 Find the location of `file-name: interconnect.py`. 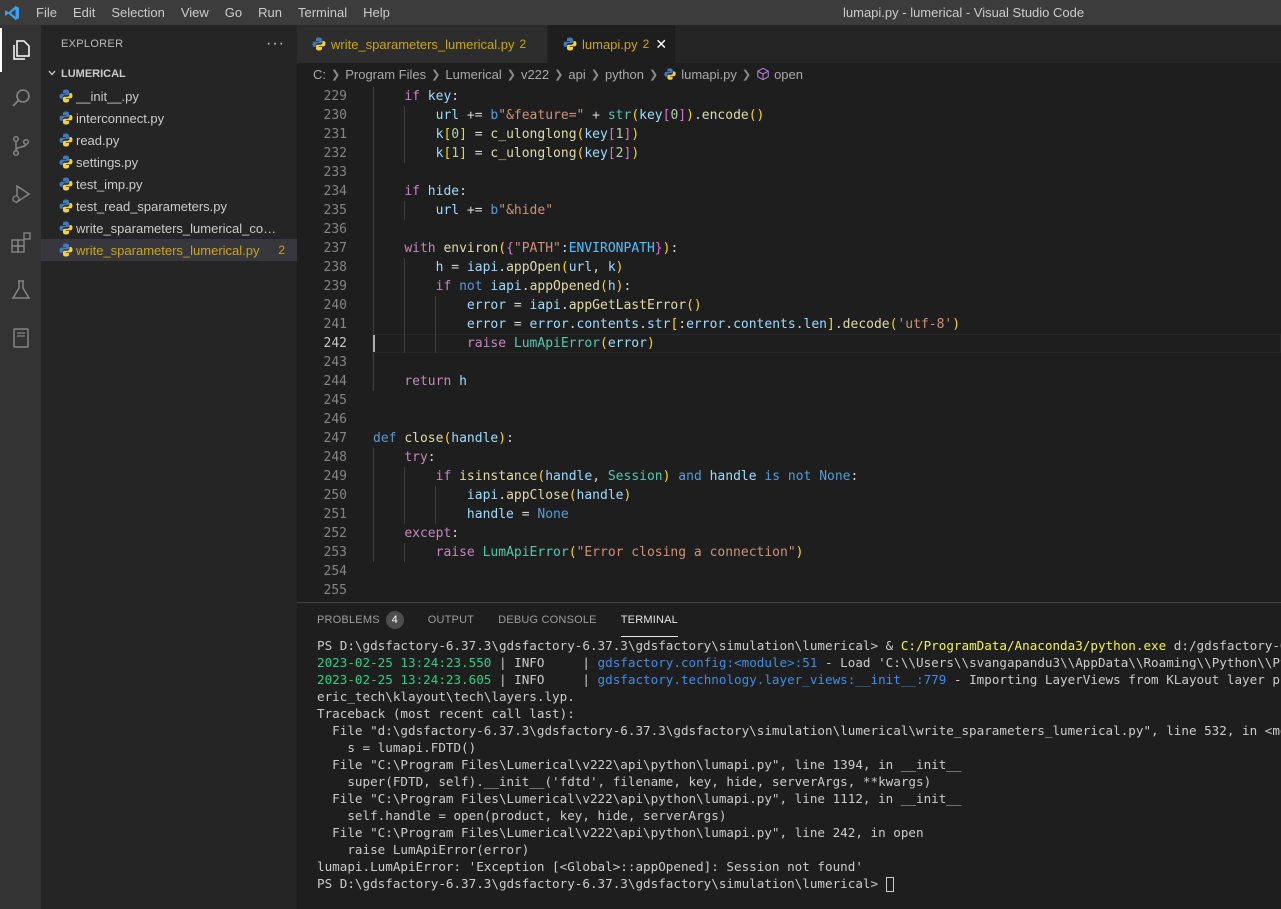

file-name: interconnect.py is located at coordinates (120, 118).